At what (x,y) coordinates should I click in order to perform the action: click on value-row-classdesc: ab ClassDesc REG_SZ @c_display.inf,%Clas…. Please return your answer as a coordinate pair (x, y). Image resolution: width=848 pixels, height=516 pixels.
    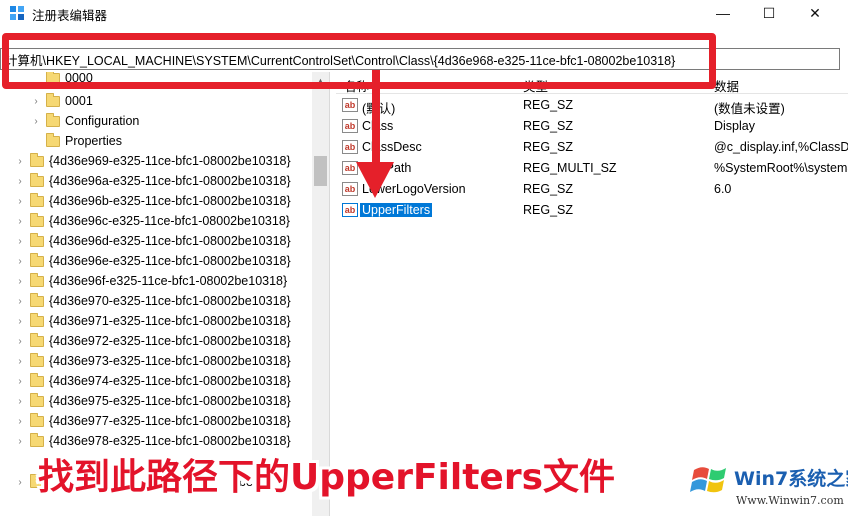
    Looking at the image, I should click on (592, 147).